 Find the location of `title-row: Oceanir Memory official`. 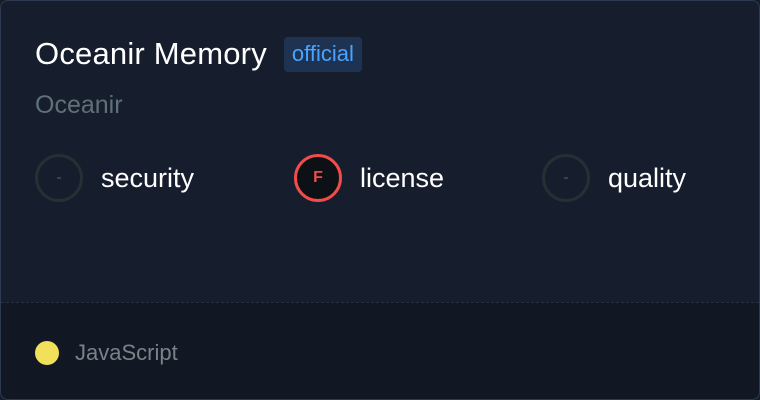

title-row: Oceanir Memory official is located at coordinates (198, 54).